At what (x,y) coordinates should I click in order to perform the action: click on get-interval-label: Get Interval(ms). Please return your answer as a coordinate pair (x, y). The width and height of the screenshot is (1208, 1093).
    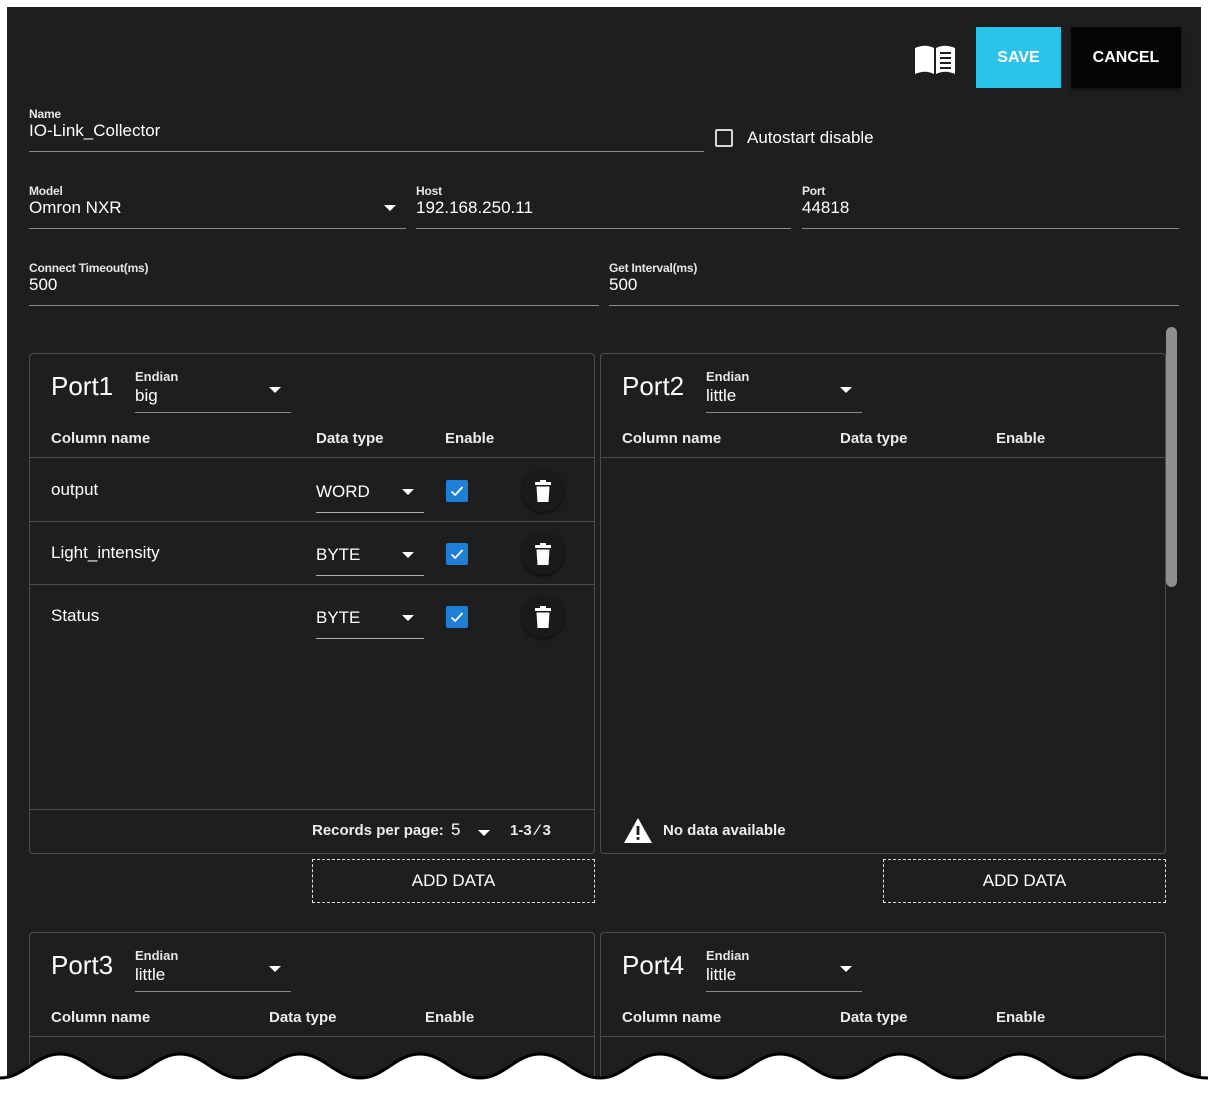
    Looking at the image, I should click on (653, 268).